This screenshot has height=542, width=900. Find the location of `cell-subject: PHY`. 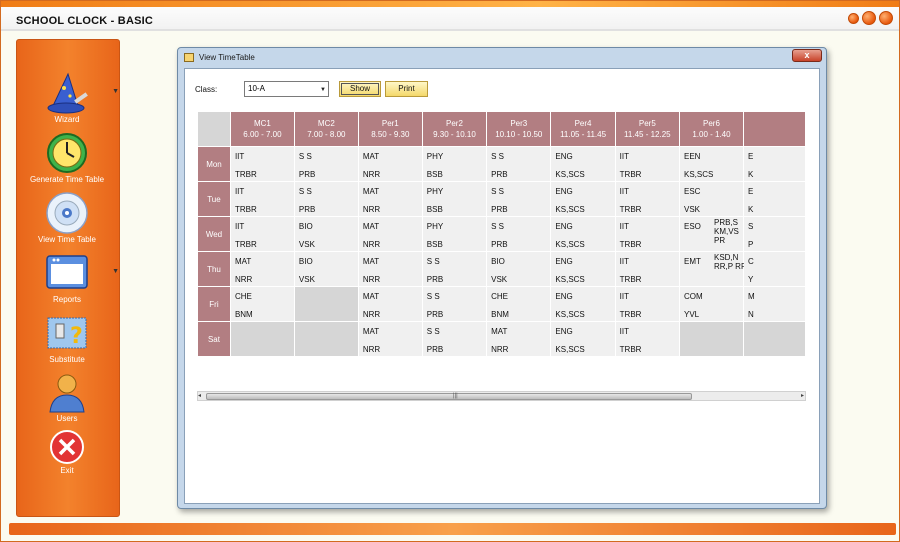

cell-subject: PHY is located at coordinates (435, 191).